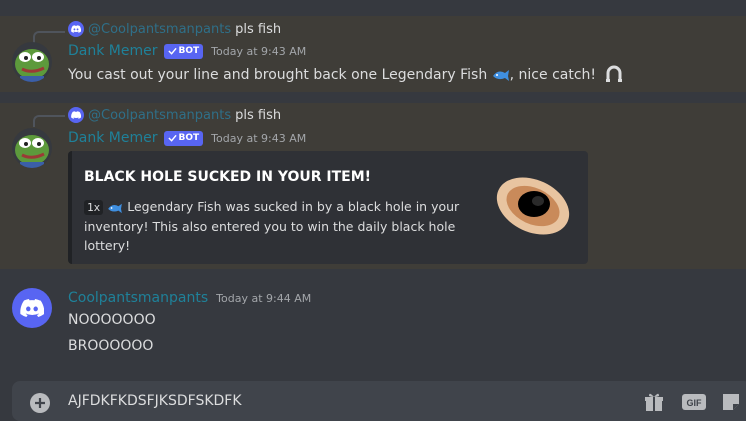 Image resolution: width=746 pixels, height=421 pixels. What do you see at coordinates (379, 401) in the screenshot?
I see `message-composer: AJFDKFKDSFJKSDFSKDFK GIF` at bounding box center [379, 401].